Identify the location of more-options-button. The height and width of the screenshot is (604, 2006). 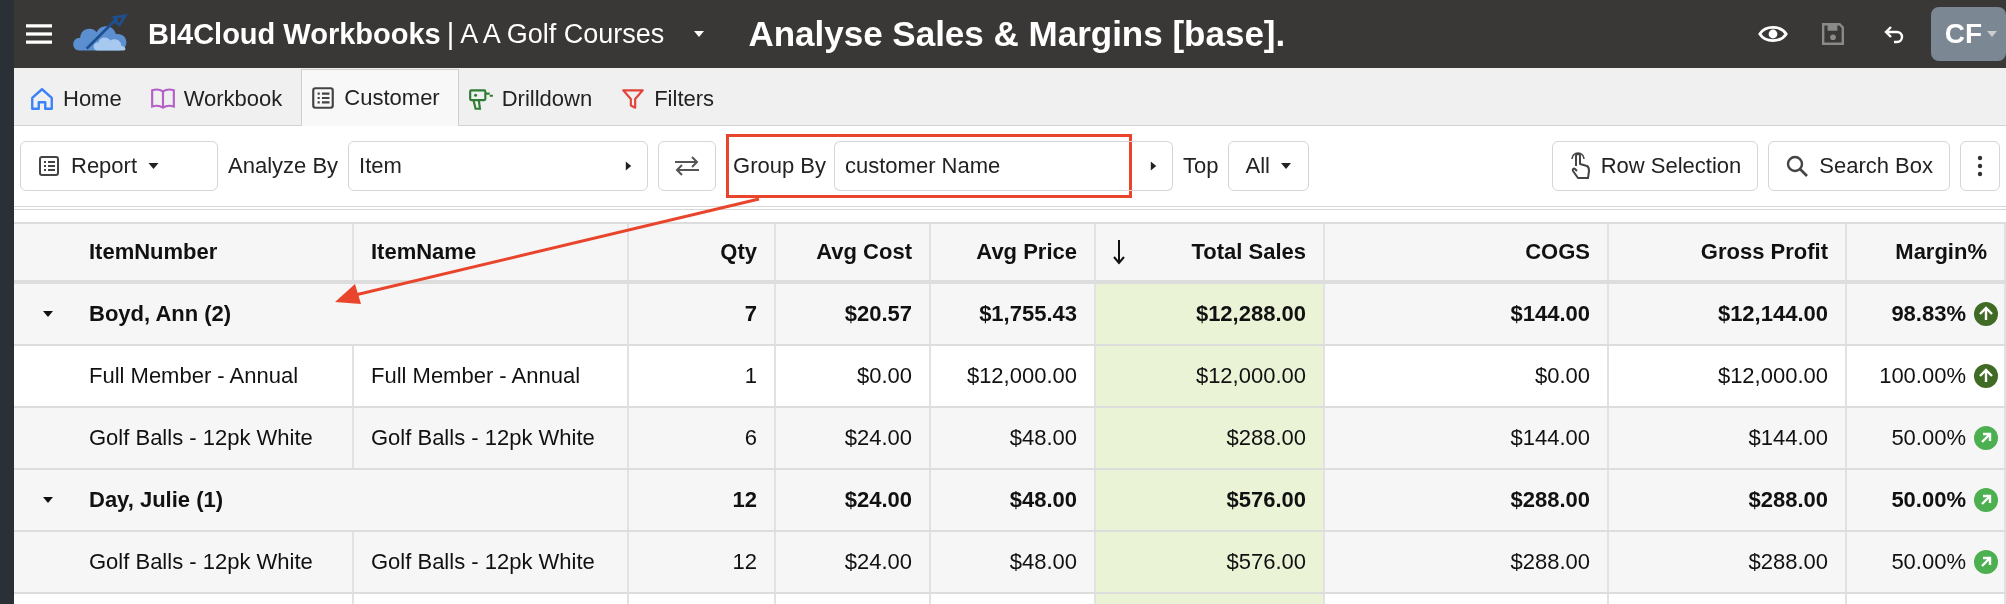
(1980, 166).